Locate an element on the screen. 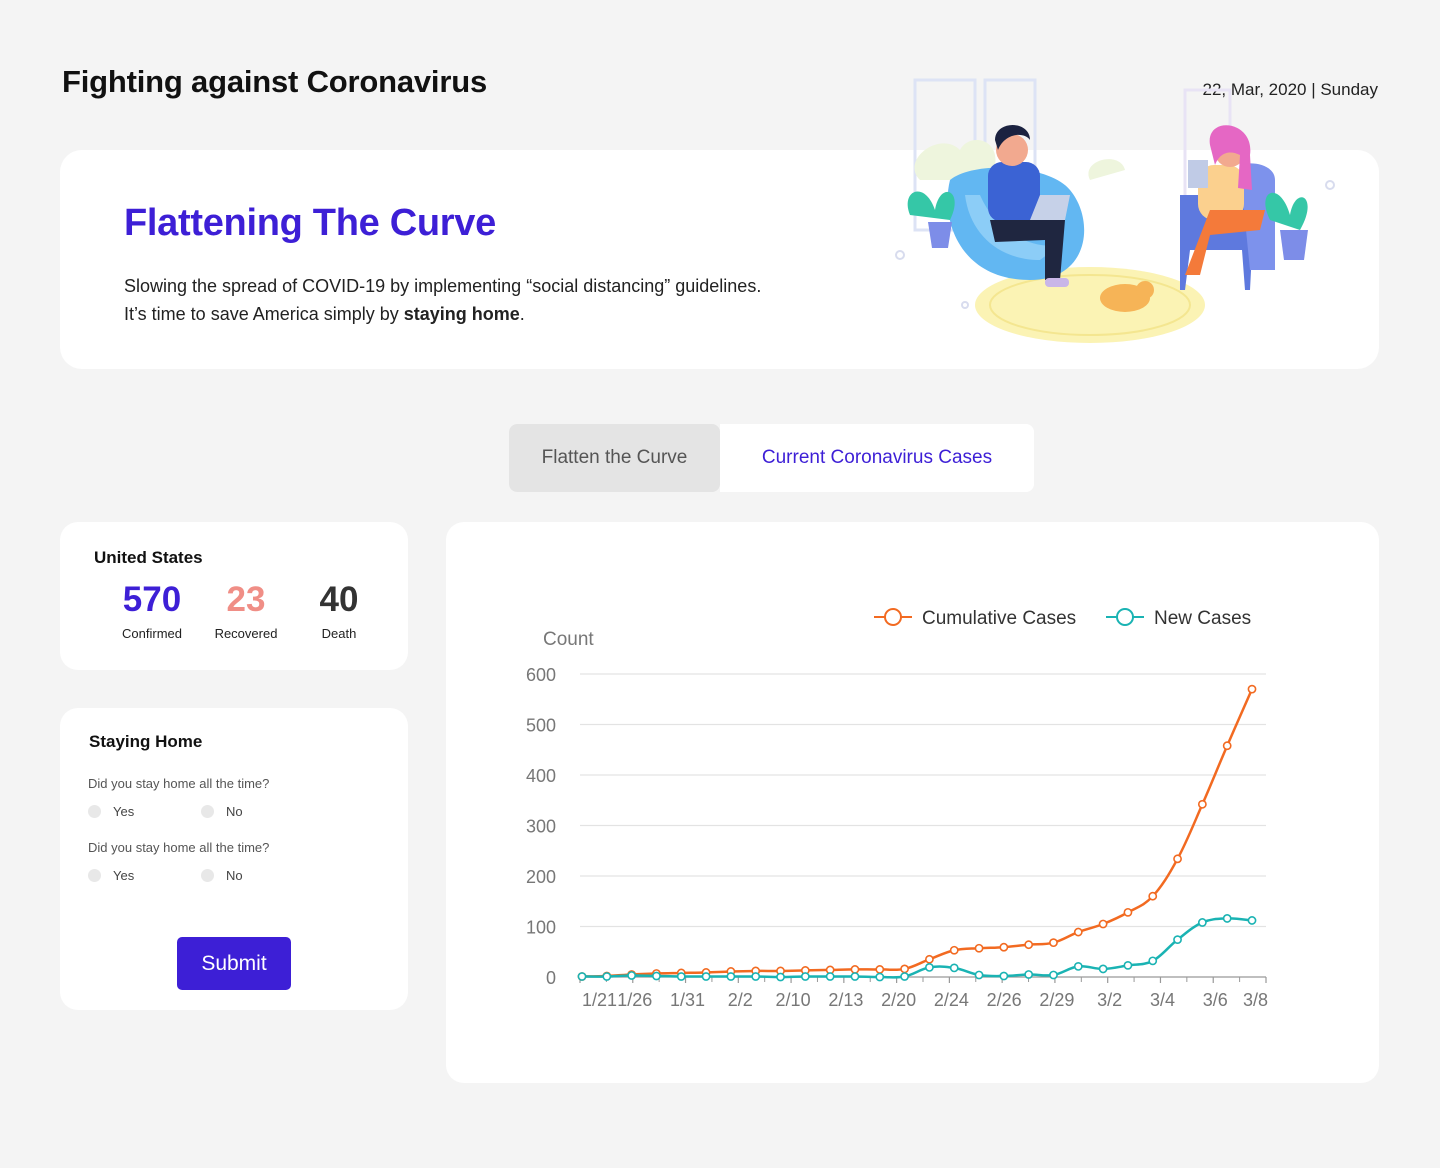 The height and width of the screenshot is (1168, 1440). survey-question-2: Did you stay home all the time? is located at coordinates (179, 847).